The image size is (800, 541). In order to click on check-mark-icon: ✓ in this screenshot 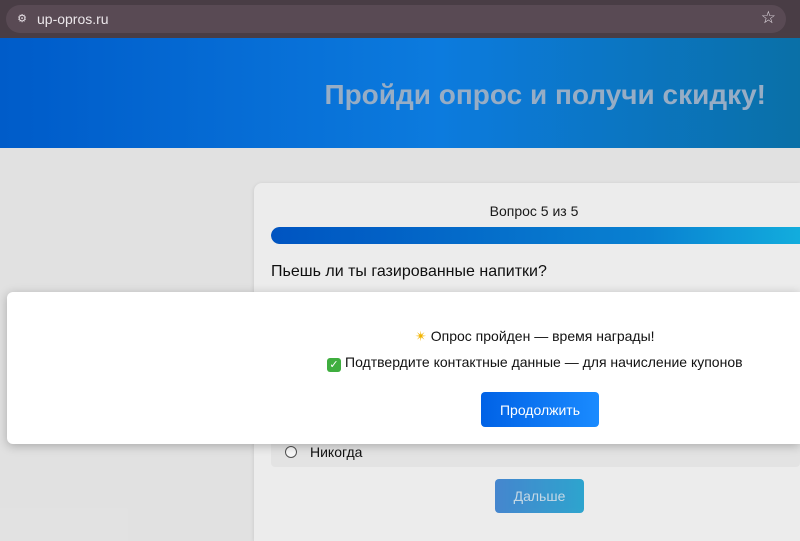, I will do `click(334, 365)`.